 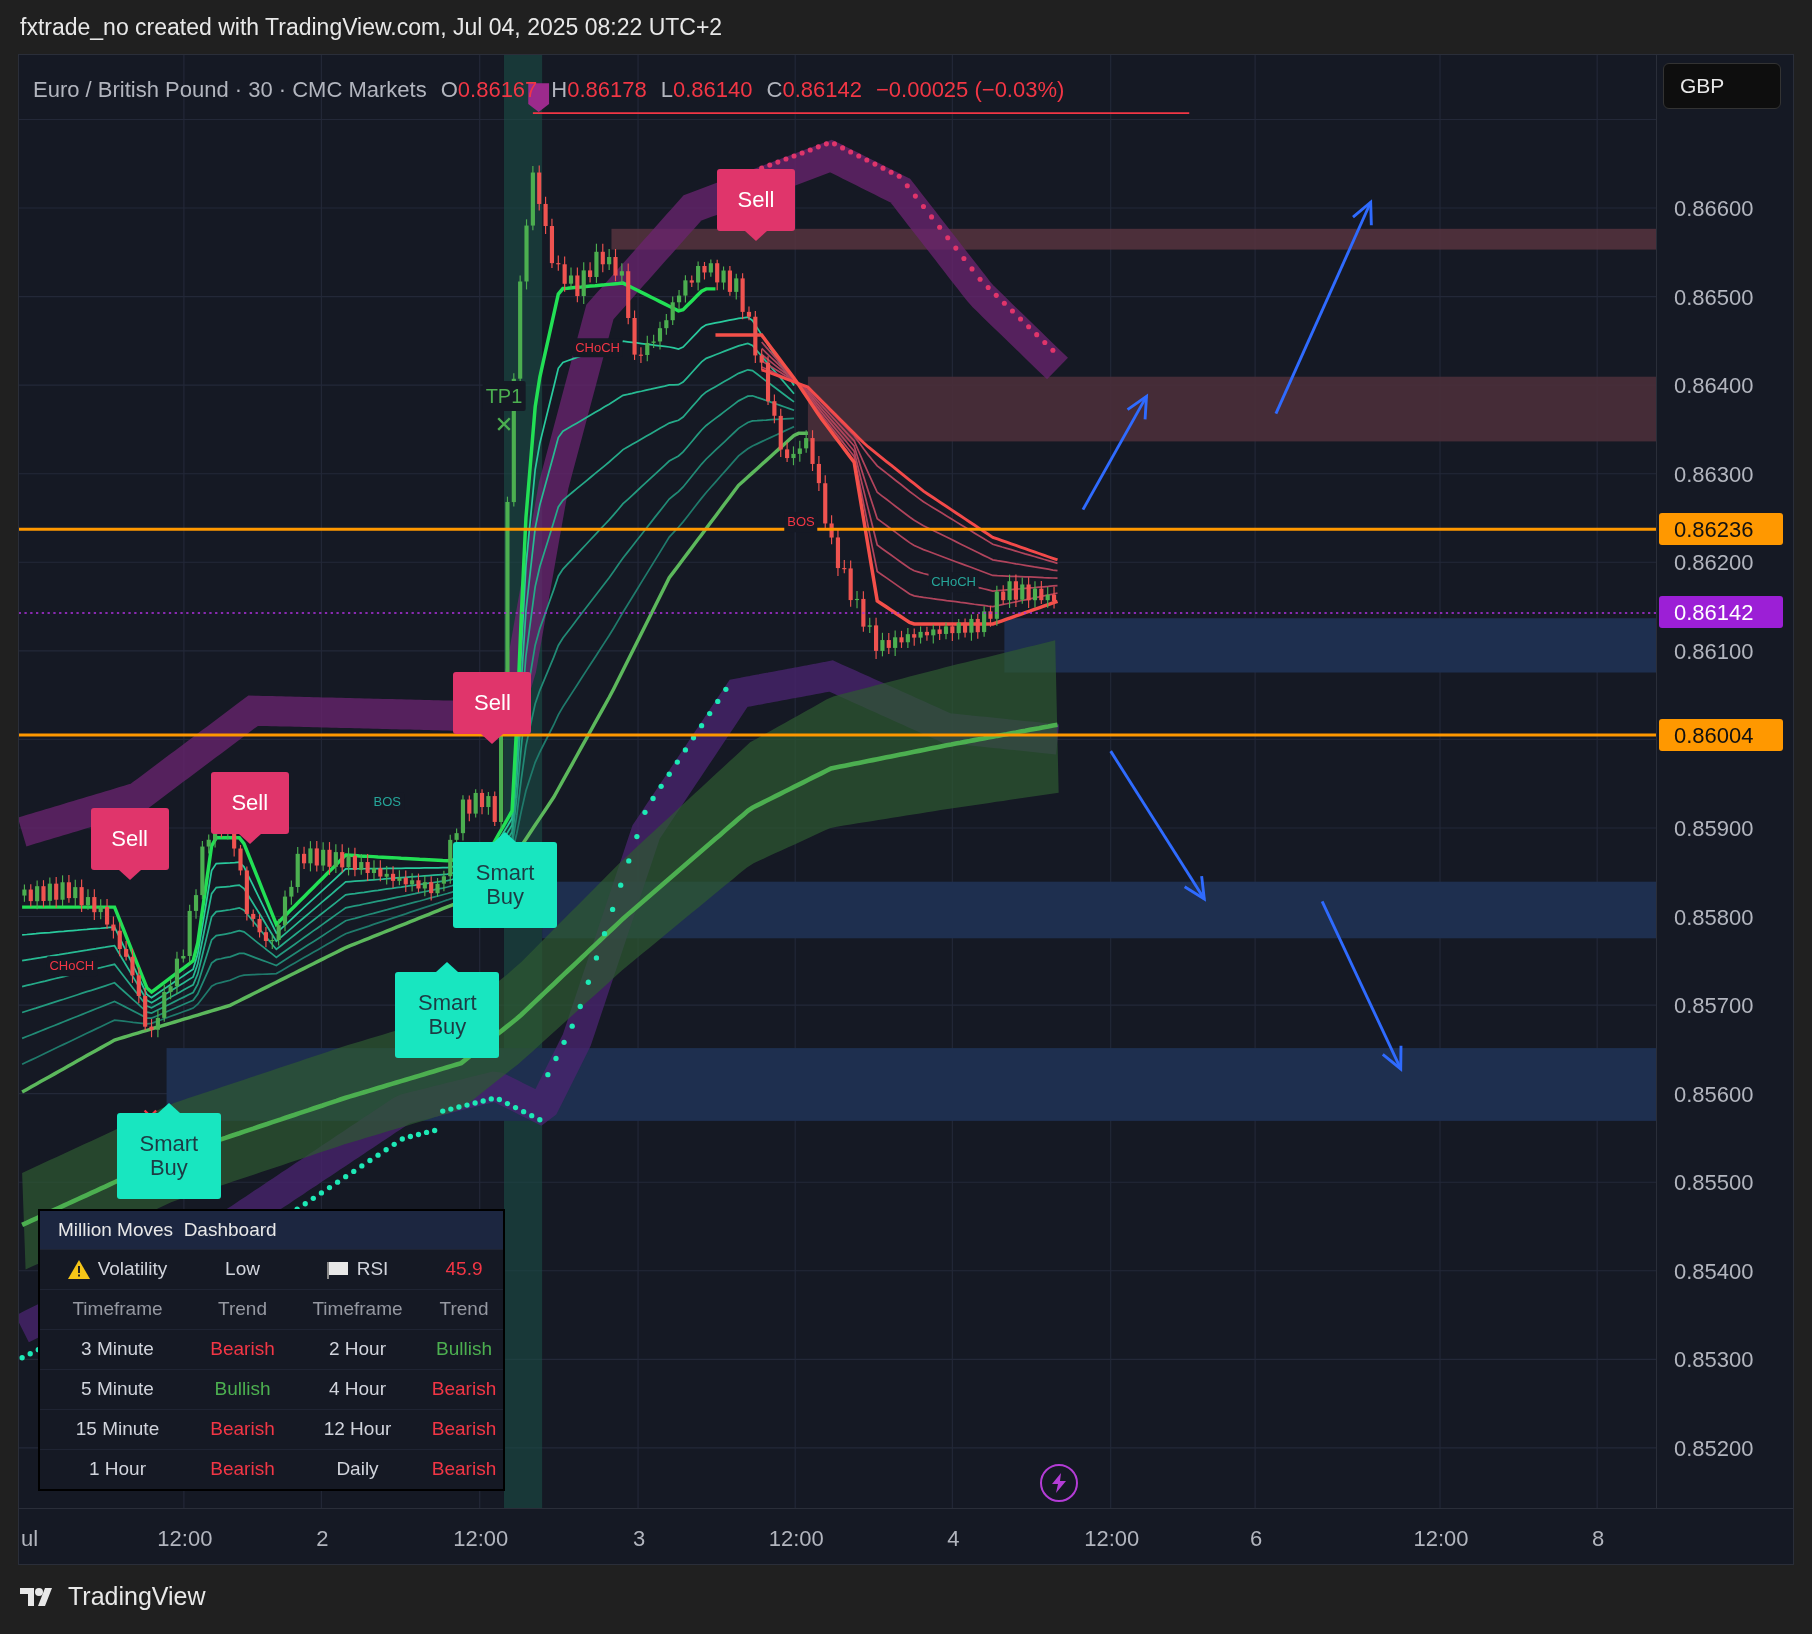 I want to click on dashboard-cell-text: 4 Hour, so click(x=357, y=1389).